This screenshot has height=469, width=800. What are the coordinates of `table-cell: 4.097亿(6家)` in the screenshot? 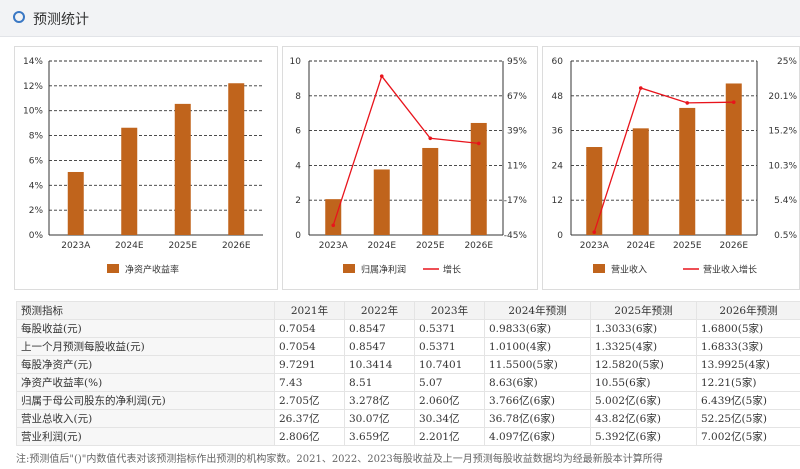 It's located at (537, 436).